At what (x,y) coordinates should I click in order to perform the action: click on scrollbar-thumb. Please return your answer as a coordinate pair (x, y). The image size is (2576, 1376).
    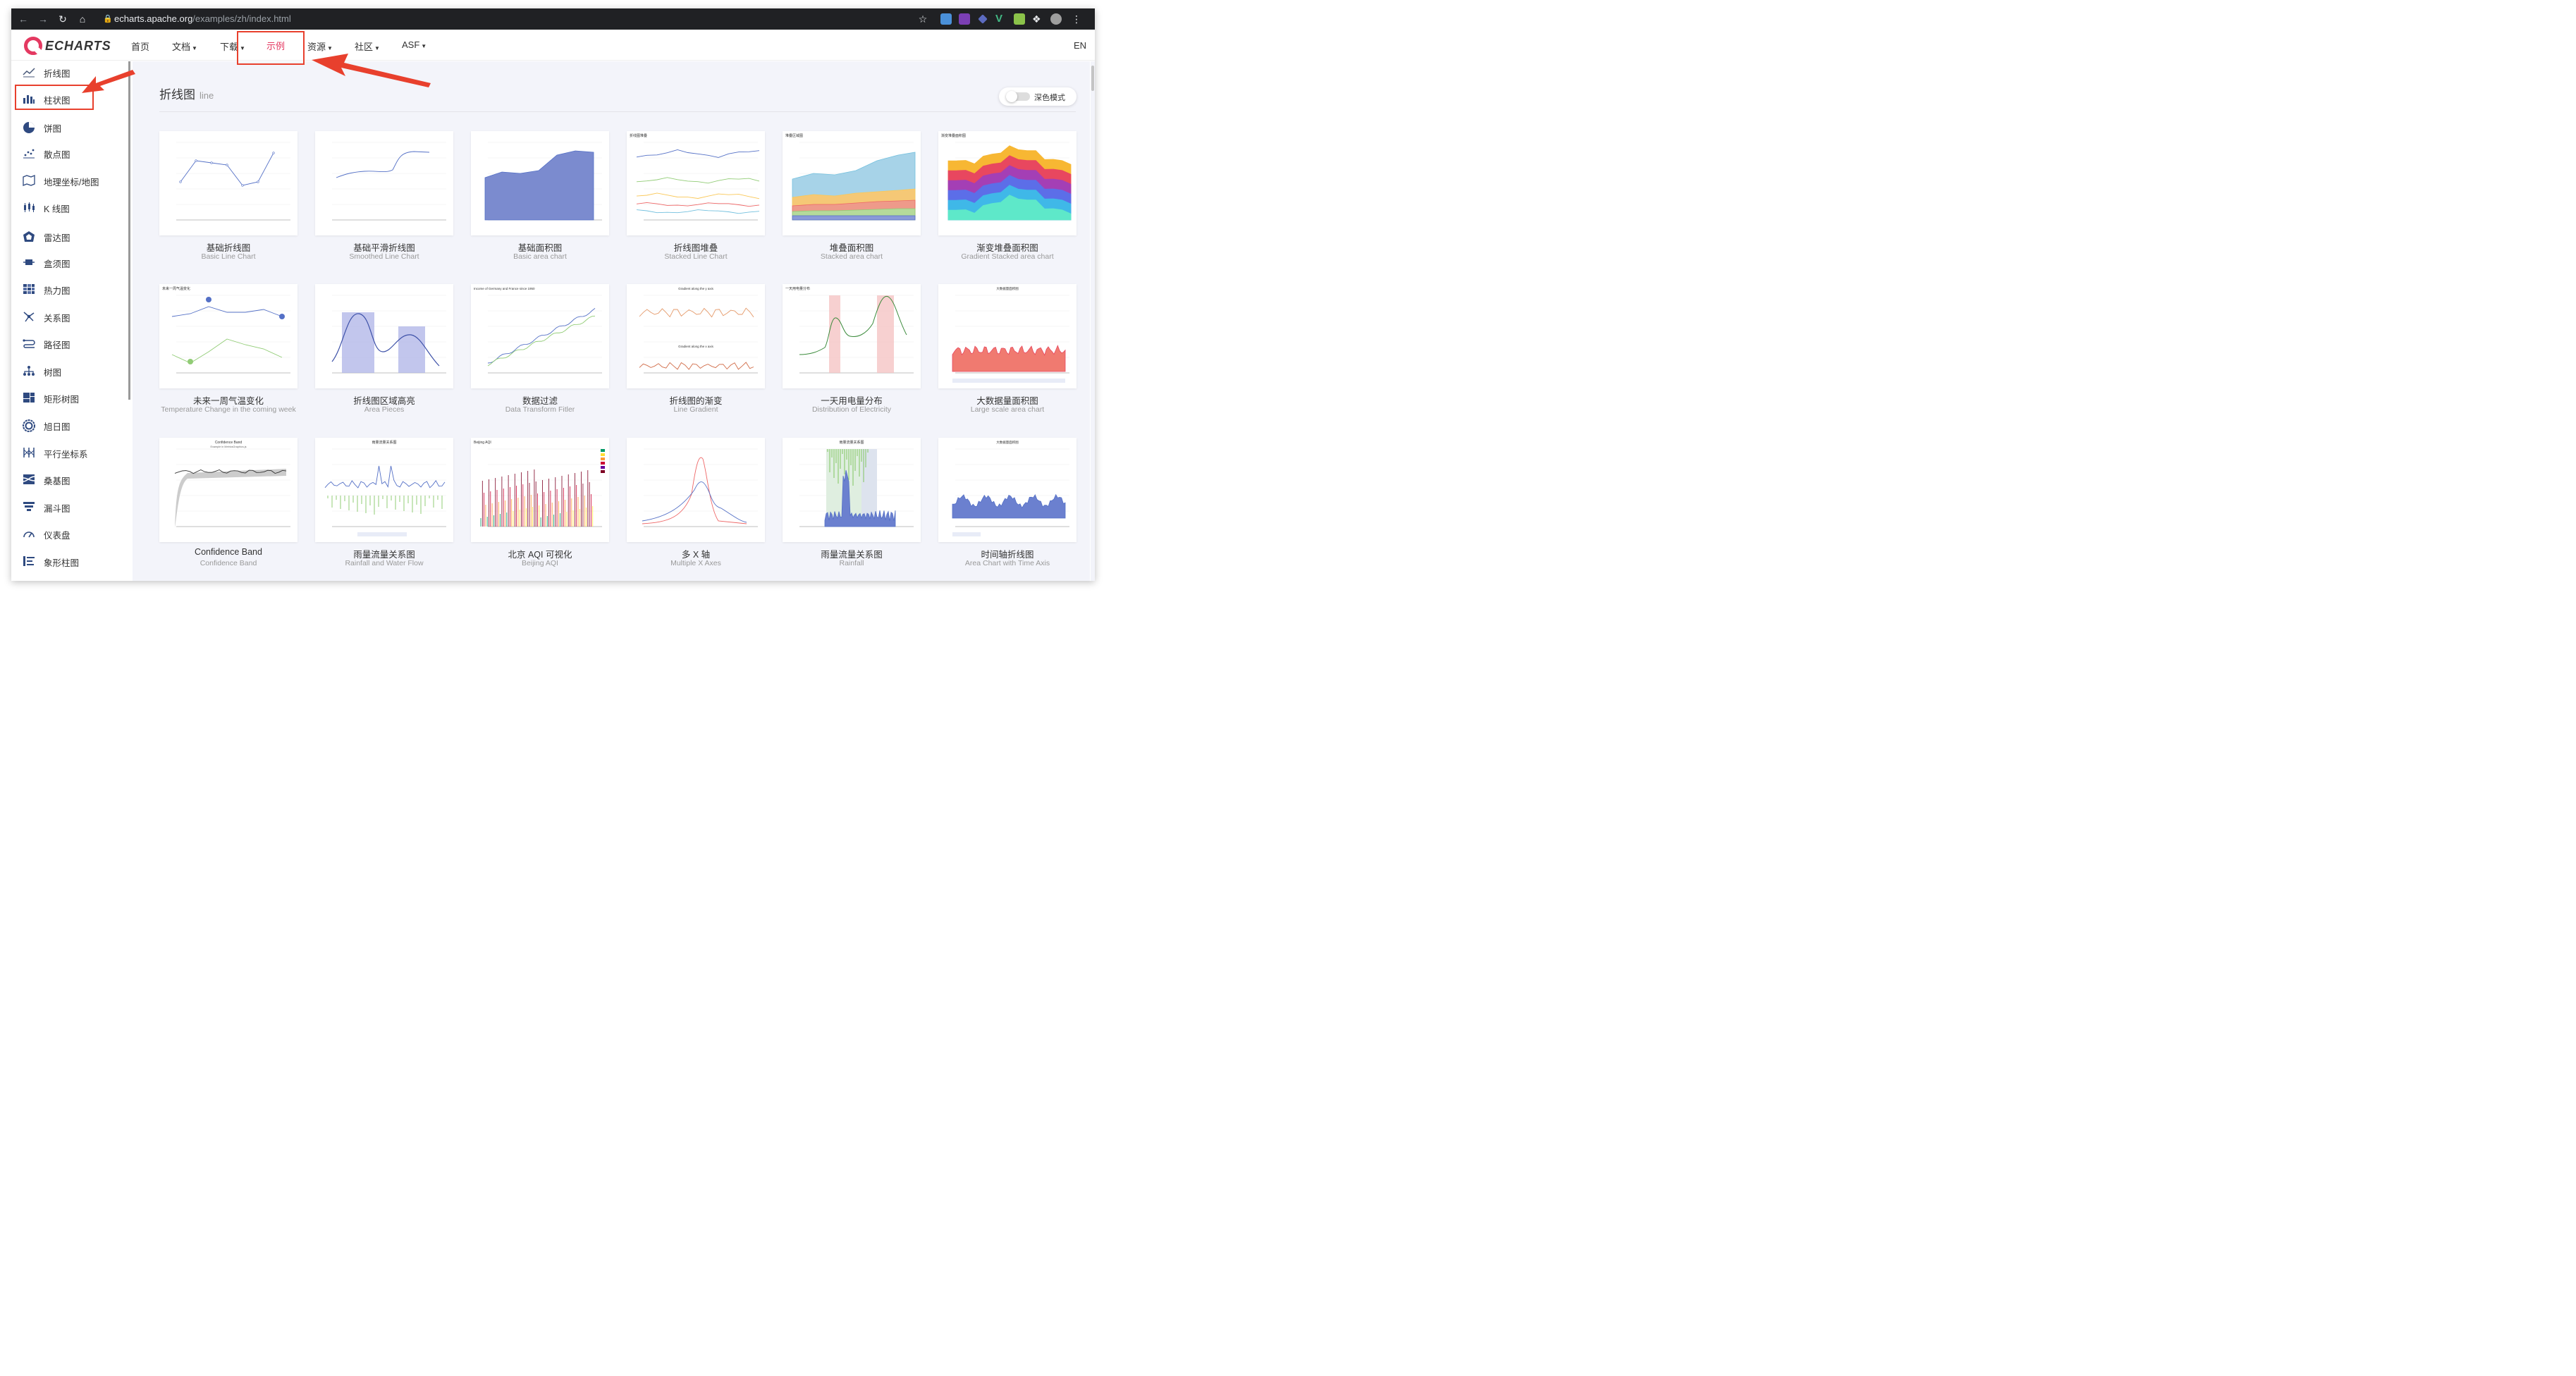
    Looking at the image, I should click on (1092, 78).